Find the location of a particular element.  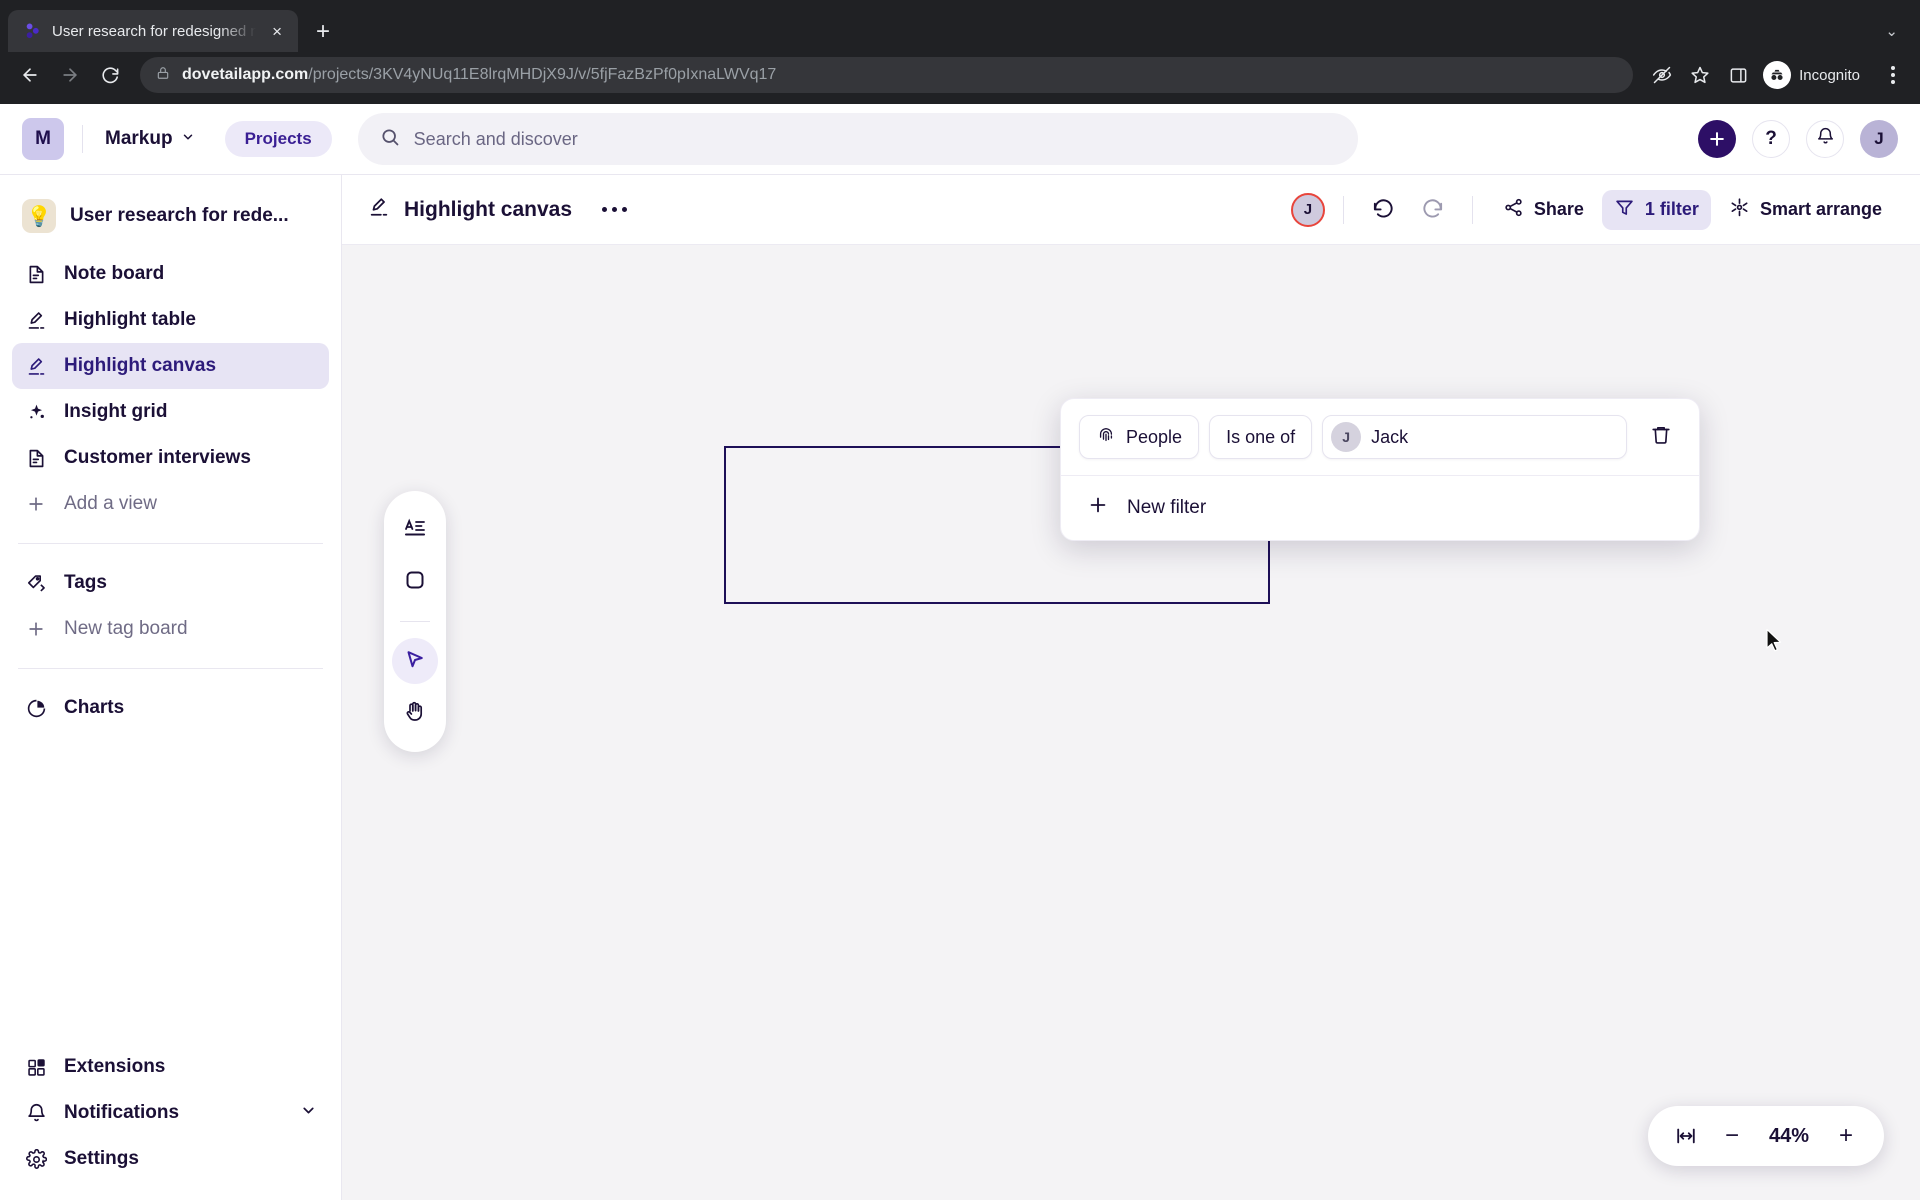

share-button: Share is located at coordinates (1543, 210).